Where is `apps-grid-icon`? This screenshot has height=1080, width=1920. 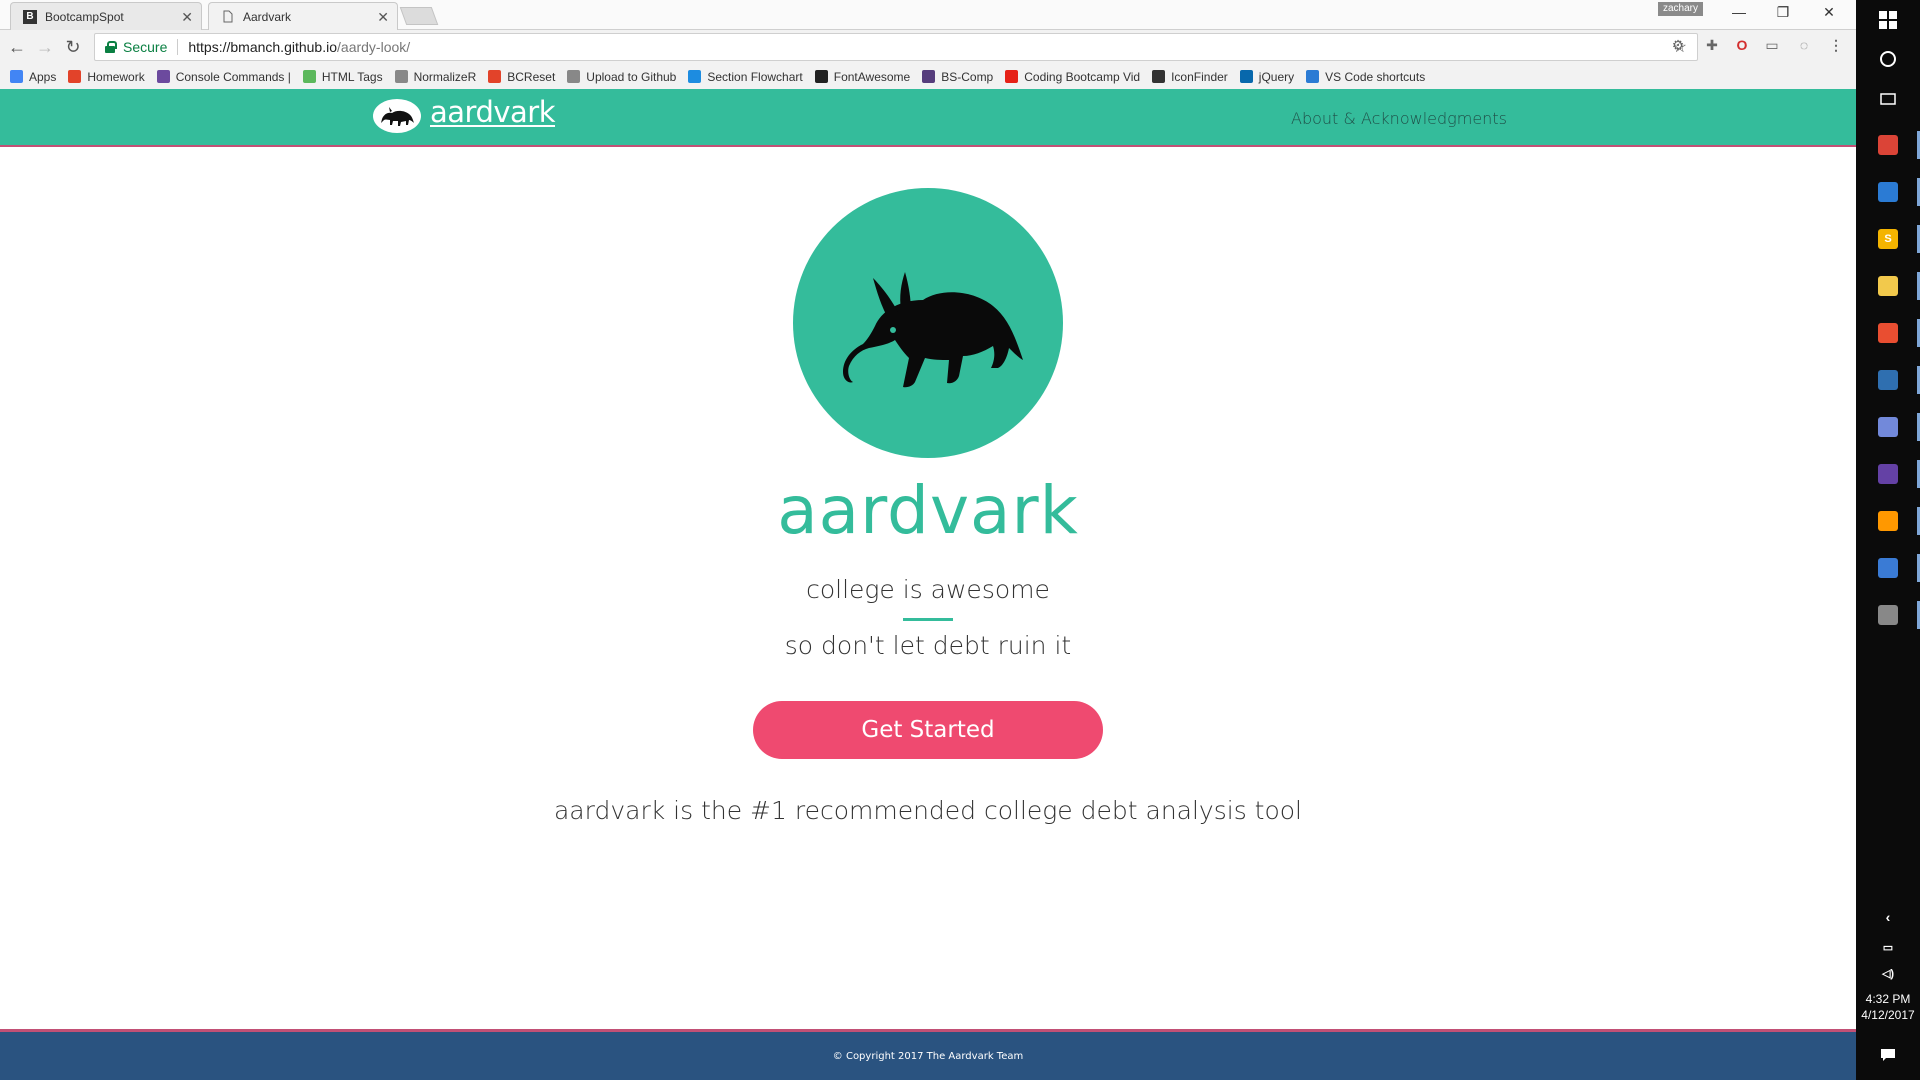 apps-grid-icon is located at coordinates (16, 76).